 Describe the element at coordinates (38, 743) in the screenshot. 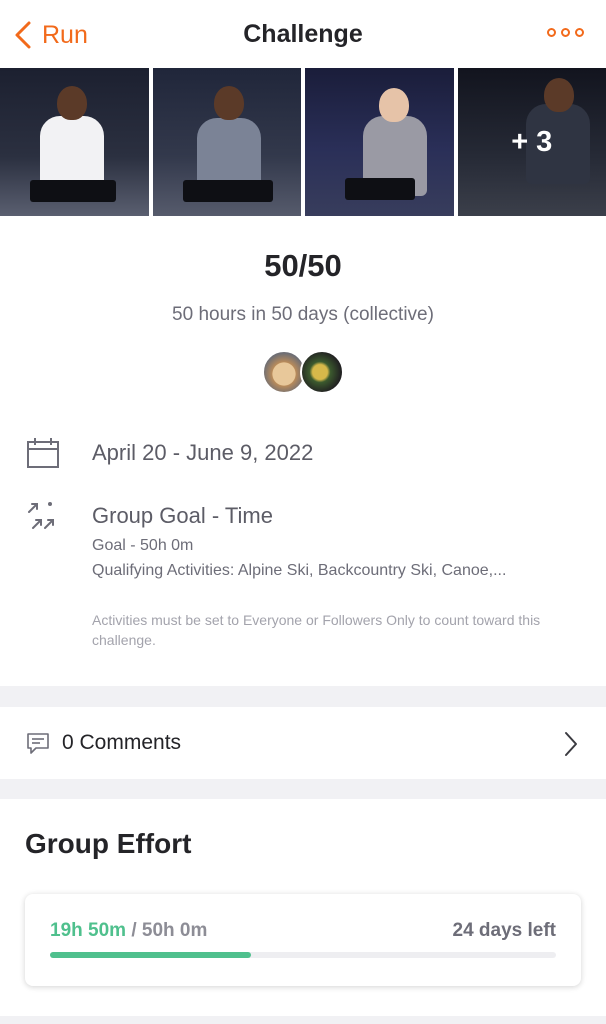

I see `comment-icon` at that location.